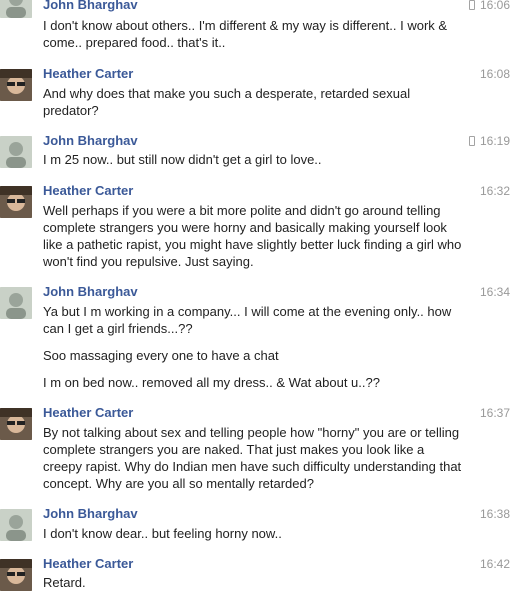 The width and height of the screenshot is (510, 591). I want to click on timestamp: 16:32, so click(494, 191).